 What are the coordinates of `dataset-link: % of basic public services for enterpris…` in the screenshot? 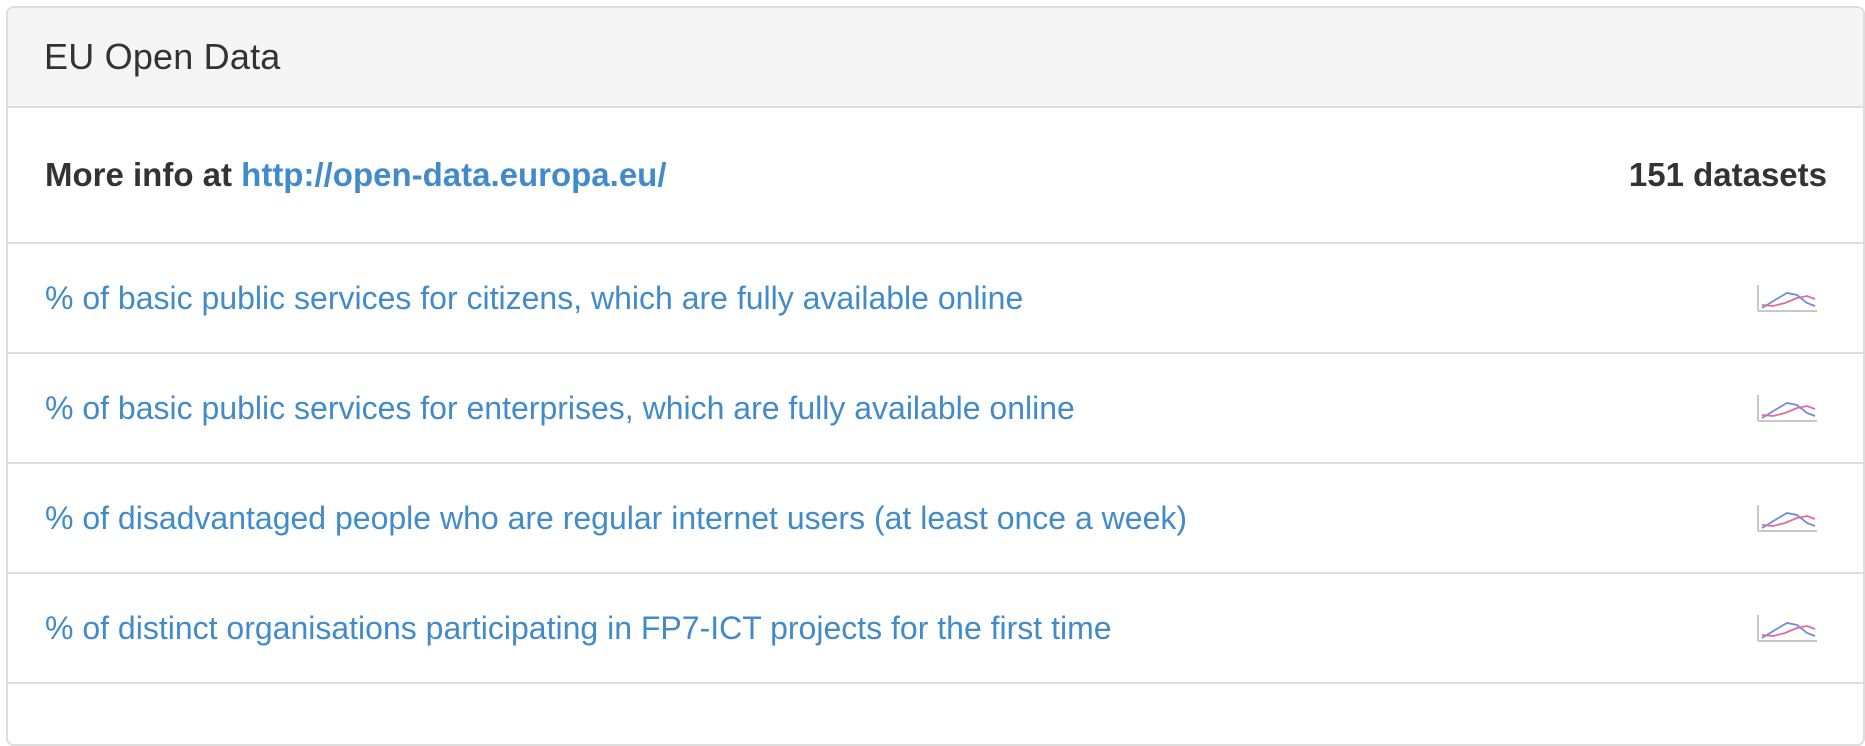 It's located at (560, 408).